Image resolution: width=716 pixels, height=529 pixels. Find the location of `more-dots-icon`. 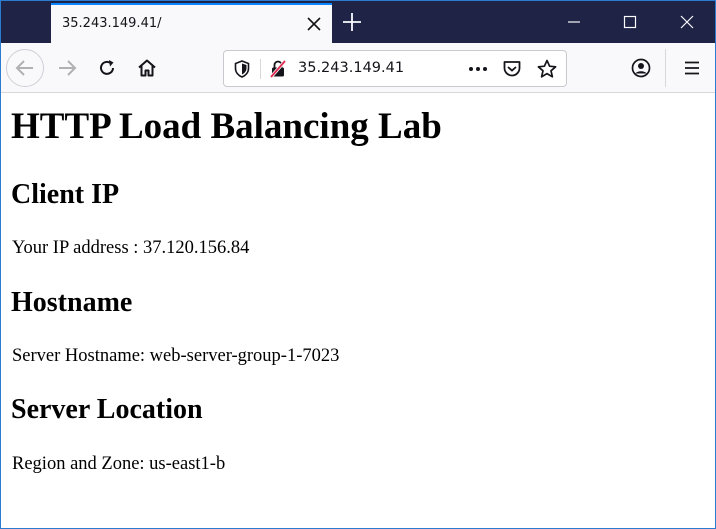

more-dots-icon is located at coordinates (478, 69).